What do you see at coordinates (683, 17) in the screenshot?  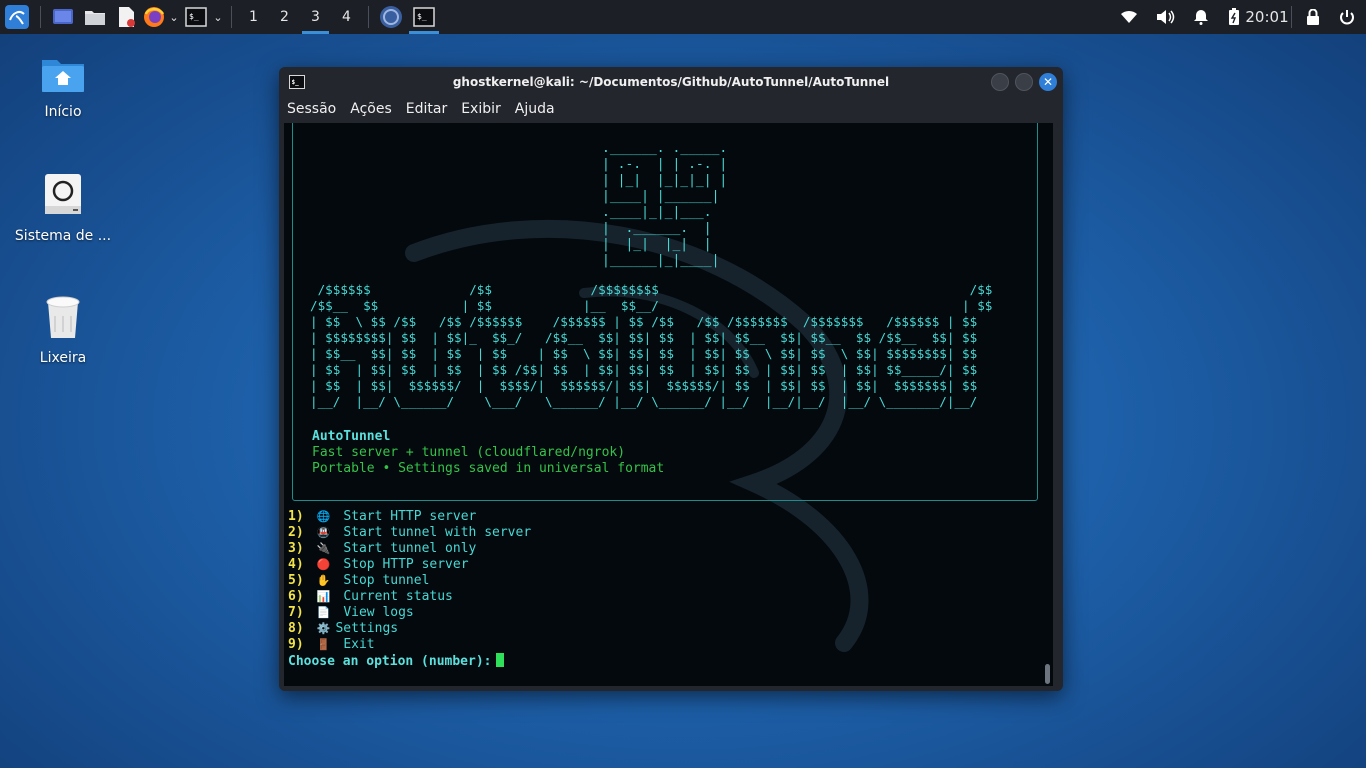 I see `top-panel: ⌄ $_ ⌄ 1 2 3 4 $_ 20:01` at bounding box center [683, 17].